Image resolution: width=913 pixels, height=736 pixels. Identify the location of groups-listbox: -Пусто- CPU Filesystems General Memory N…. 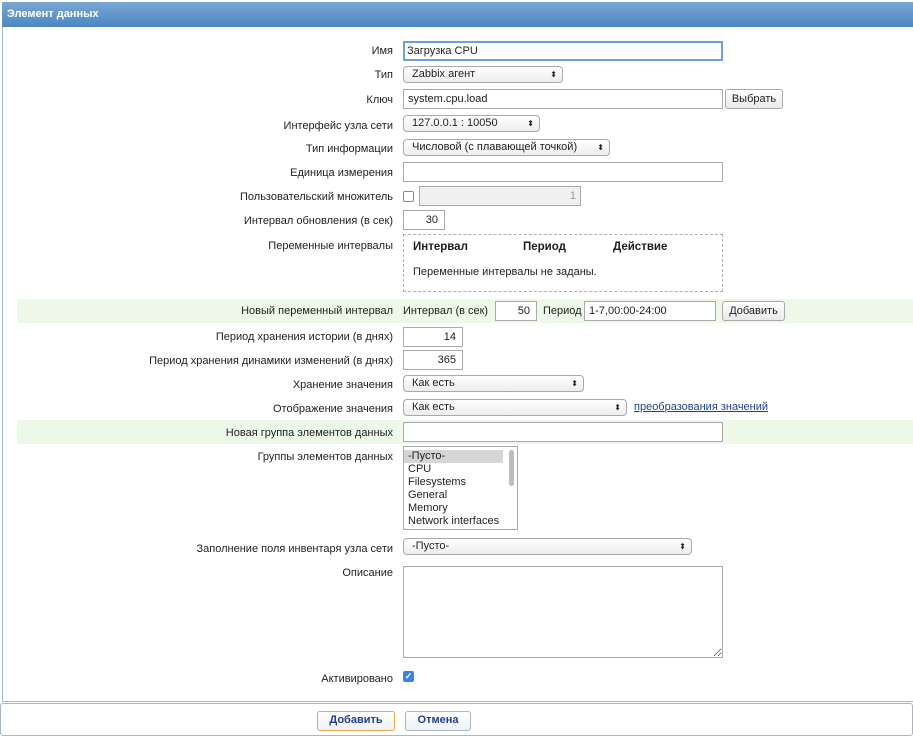
(460, 488).